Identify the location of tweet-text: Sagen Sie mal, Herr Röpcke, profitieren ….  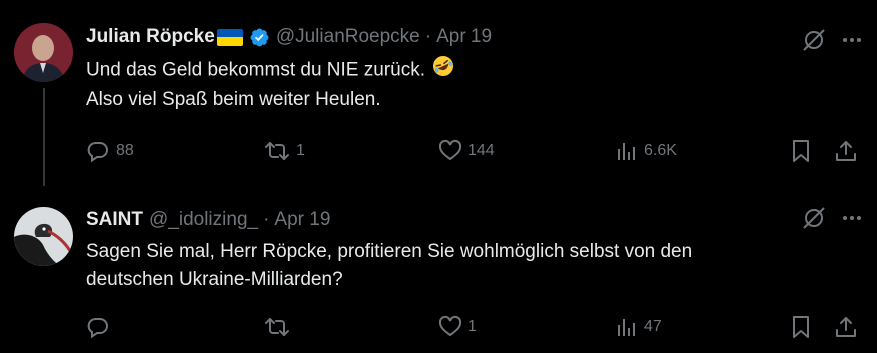
(471, 266).